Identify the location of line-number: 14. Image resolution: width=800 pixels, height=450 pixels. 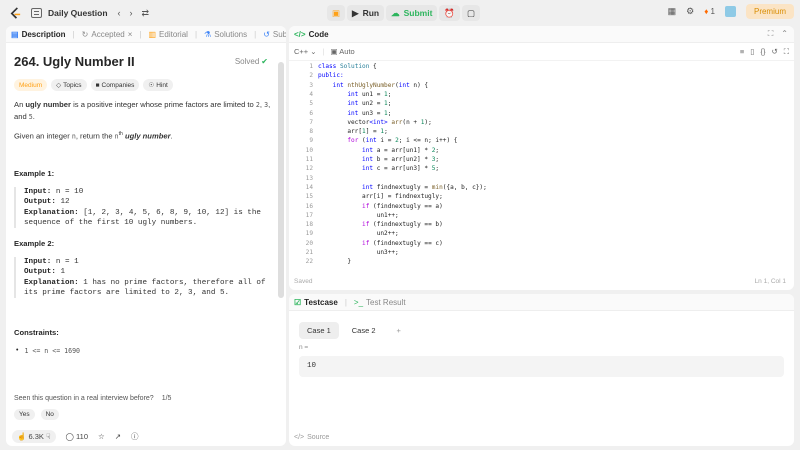
(309, 187).